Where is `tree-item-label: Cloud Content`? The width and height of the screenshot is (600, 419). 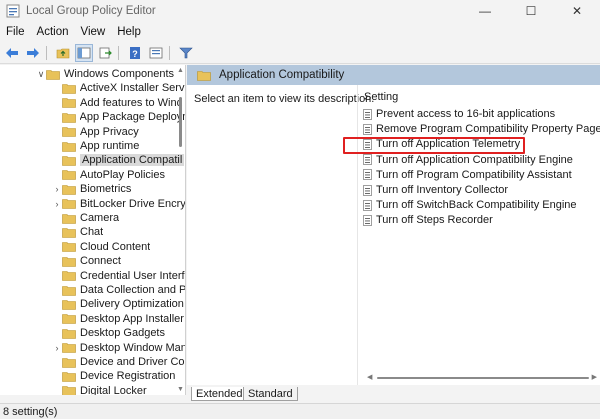 tree-item-label: Cloud Content is located at coordinates (115, 246).